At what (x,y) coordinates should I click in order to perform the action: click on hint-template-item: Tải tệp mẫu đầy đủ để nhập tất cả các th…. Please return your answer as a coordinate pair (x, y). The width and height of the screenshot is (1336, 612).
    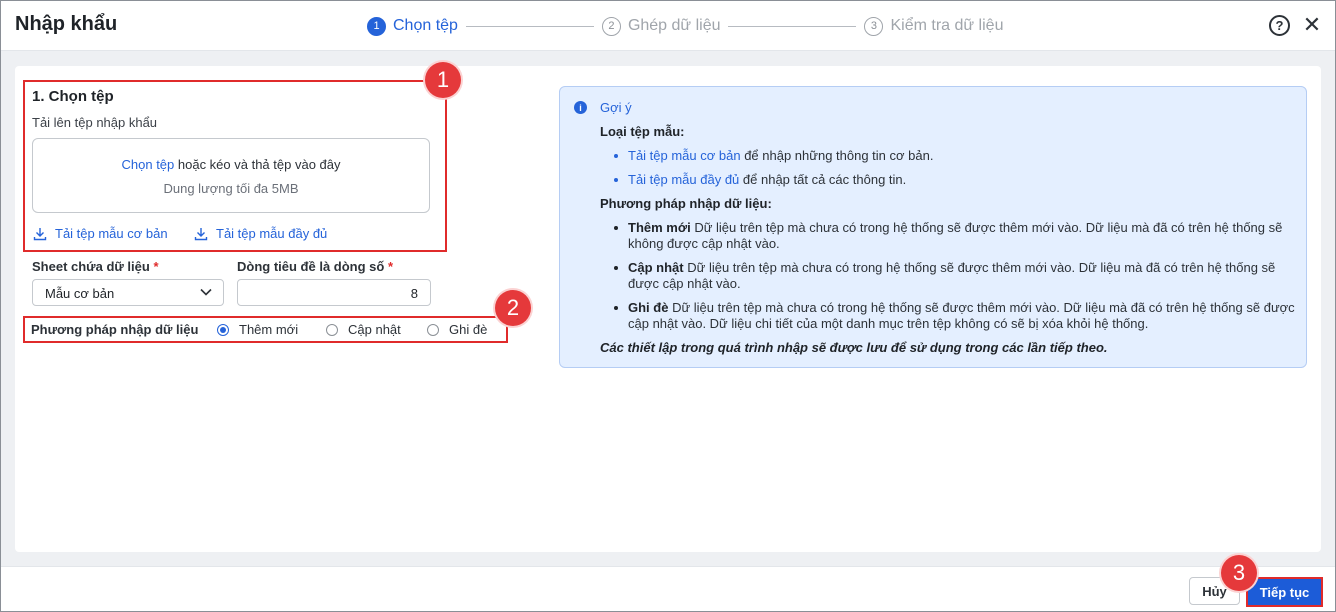
    Looking at the image, I should click on (963, 180).